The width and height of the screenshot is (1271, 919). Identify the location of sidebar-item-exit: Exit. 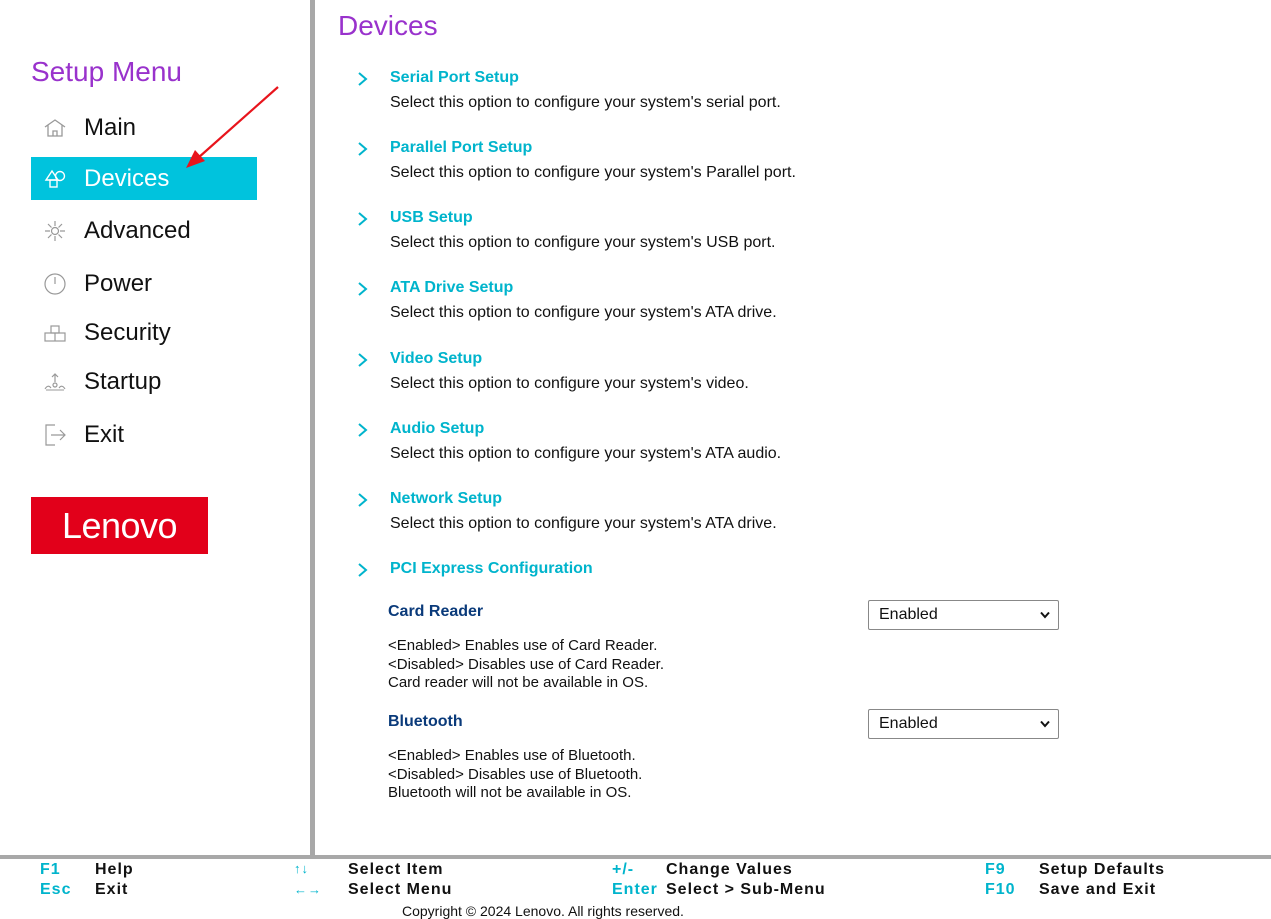
(144, 434).